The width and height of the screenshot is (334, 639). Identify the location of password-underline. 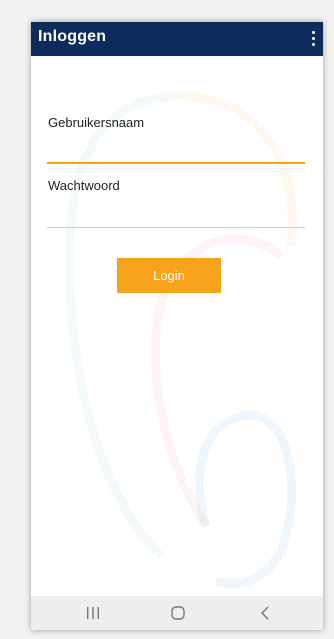
(176, 227).